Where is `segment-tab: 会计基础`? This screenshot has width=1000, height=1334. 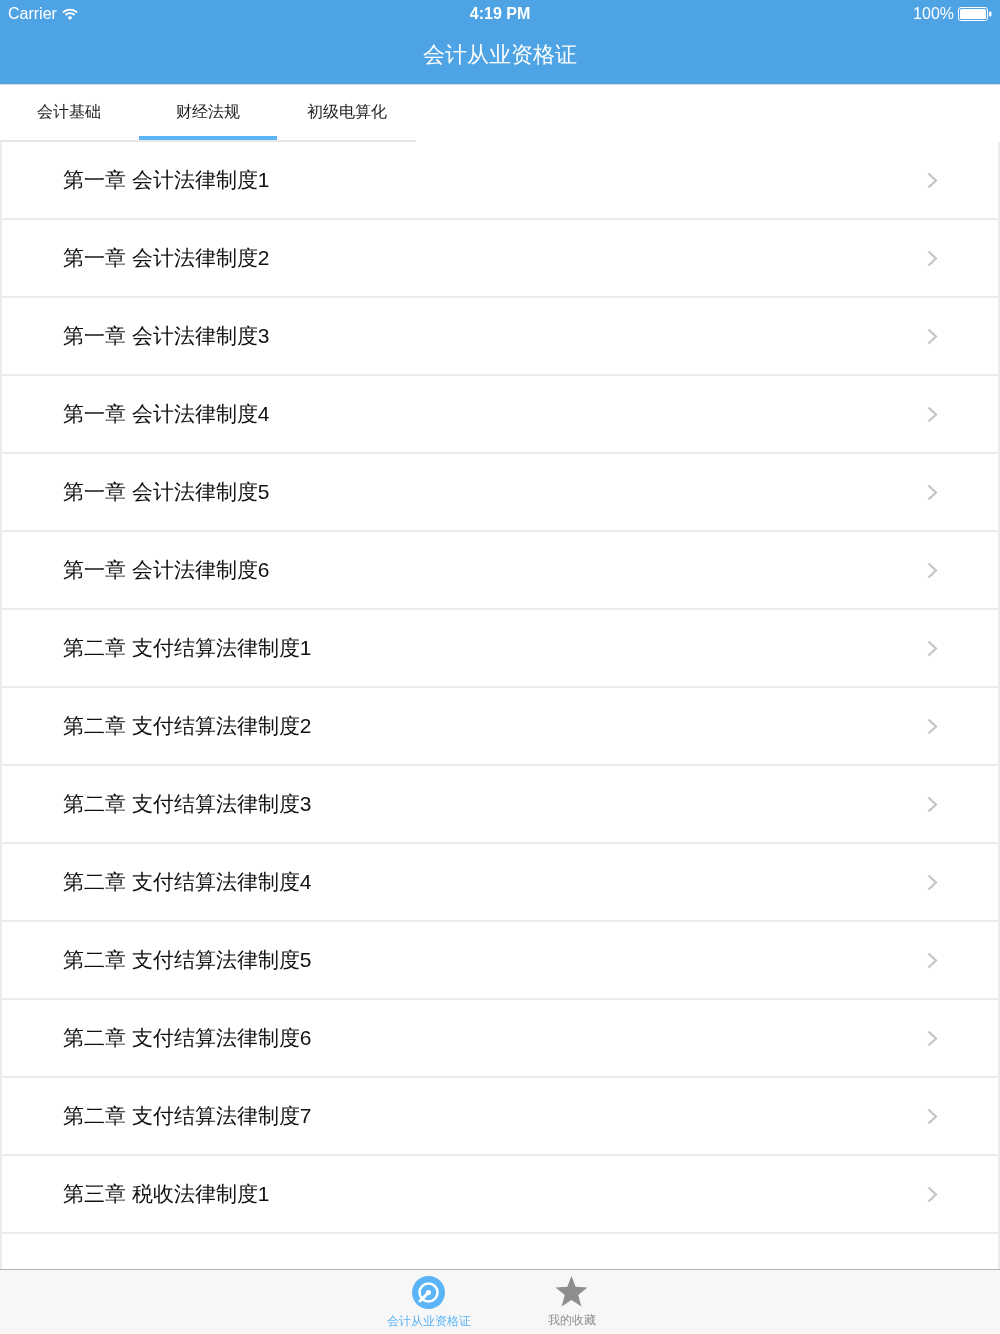
segment-tab: 会计基础 is located at coordinates (69, 112).